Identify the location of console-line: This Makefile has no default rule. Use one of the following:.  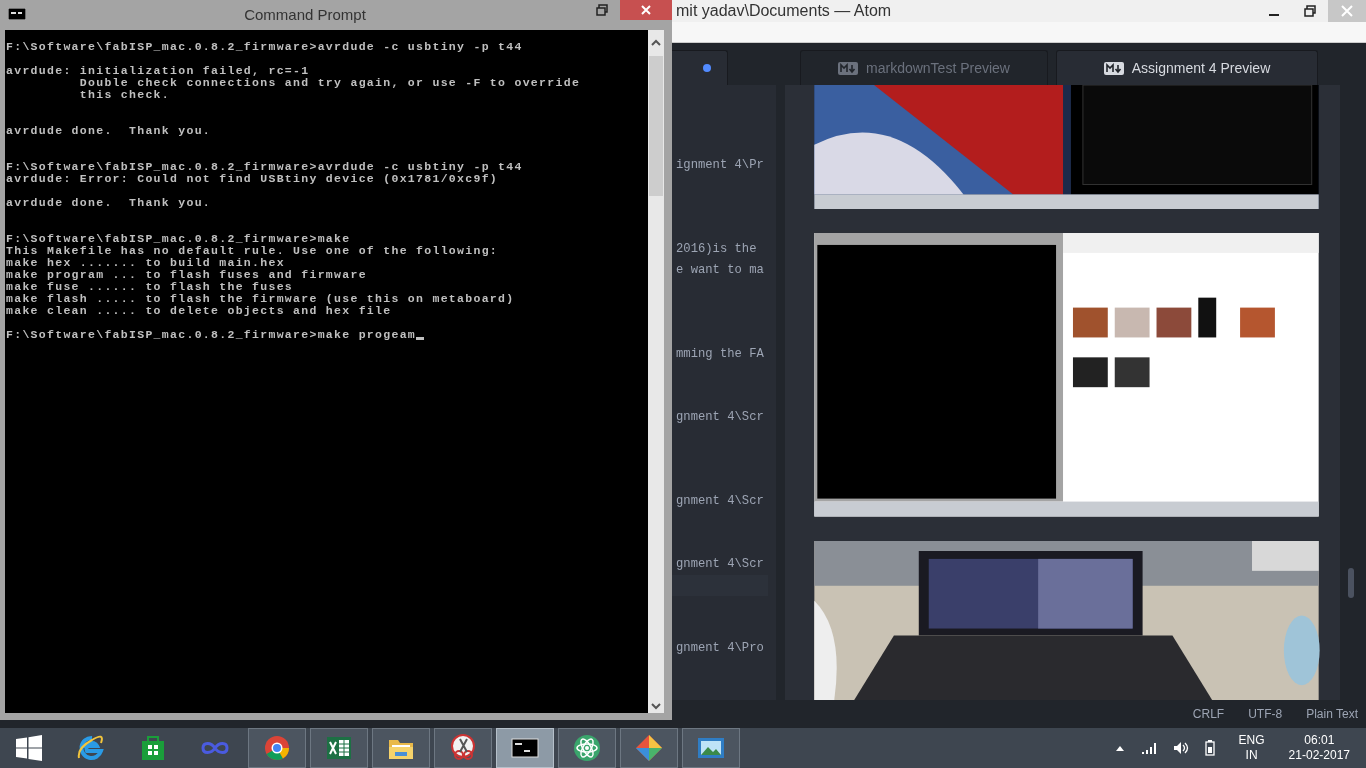
(252, 251).